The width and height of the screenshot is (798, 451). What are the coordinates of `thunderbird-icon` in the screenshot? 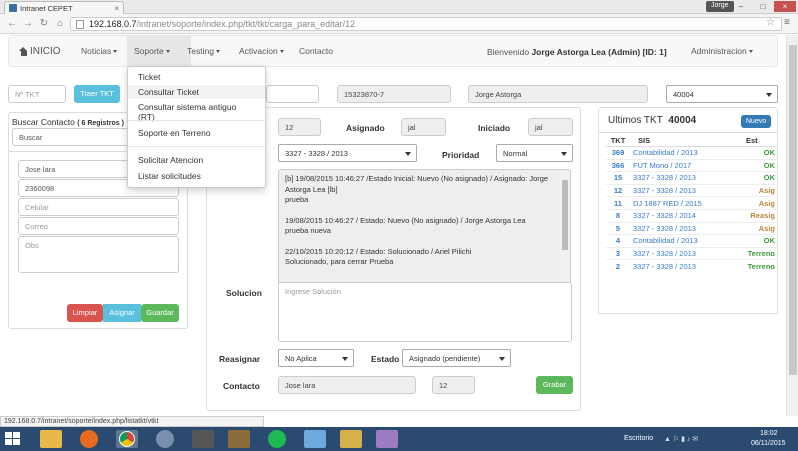 It's located at (165, 439).